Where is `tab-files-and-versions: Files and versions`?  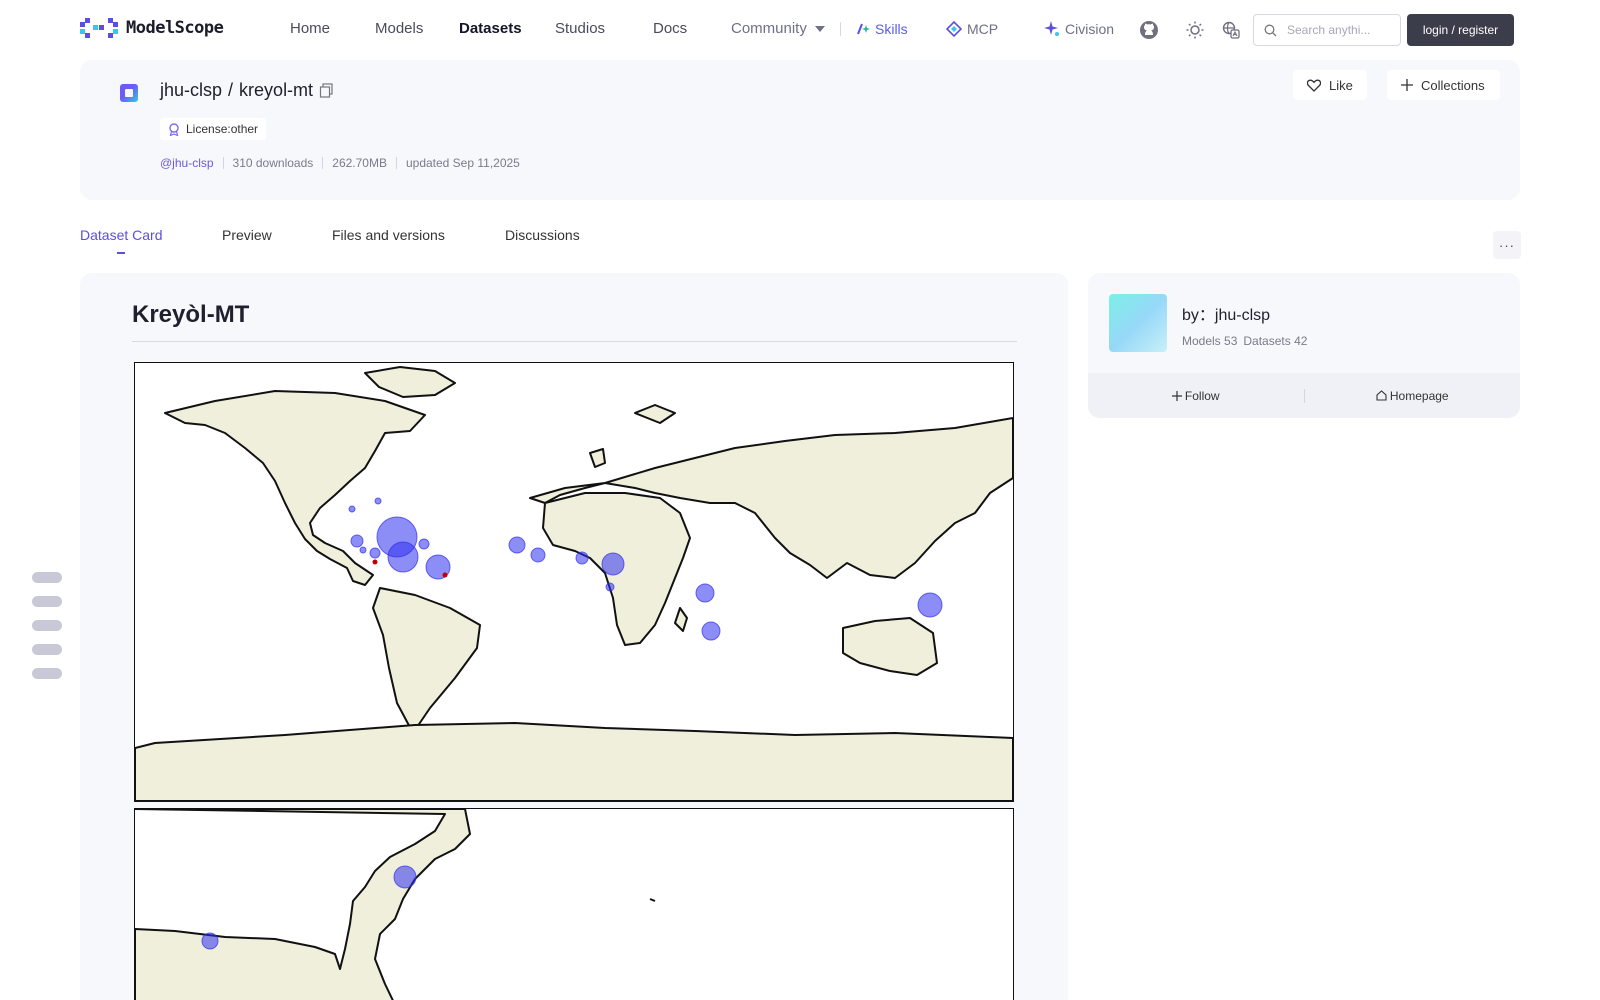 tab-files-and-versions: Files and versions is located at coordinates (388, 235).